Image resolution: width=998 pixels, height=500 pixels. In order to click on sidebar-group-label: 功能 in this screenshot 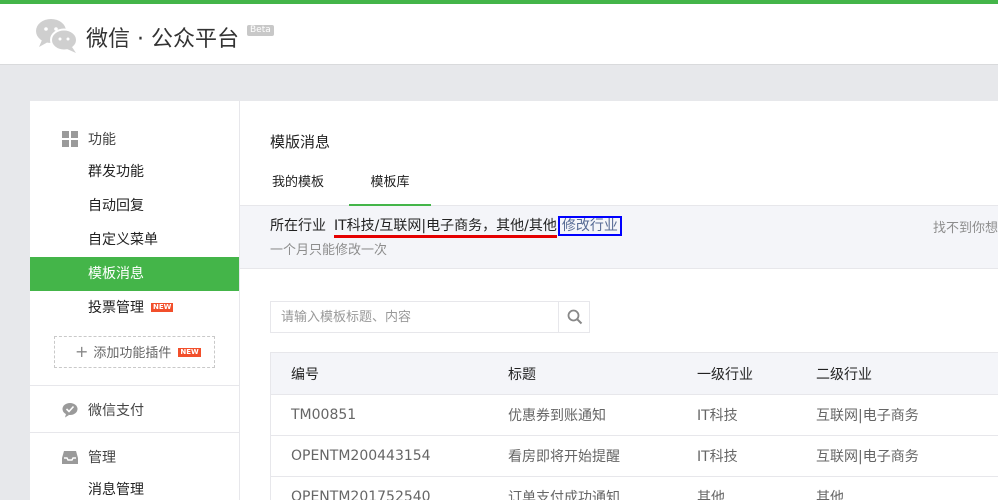, I will do `click(102, 140)`.